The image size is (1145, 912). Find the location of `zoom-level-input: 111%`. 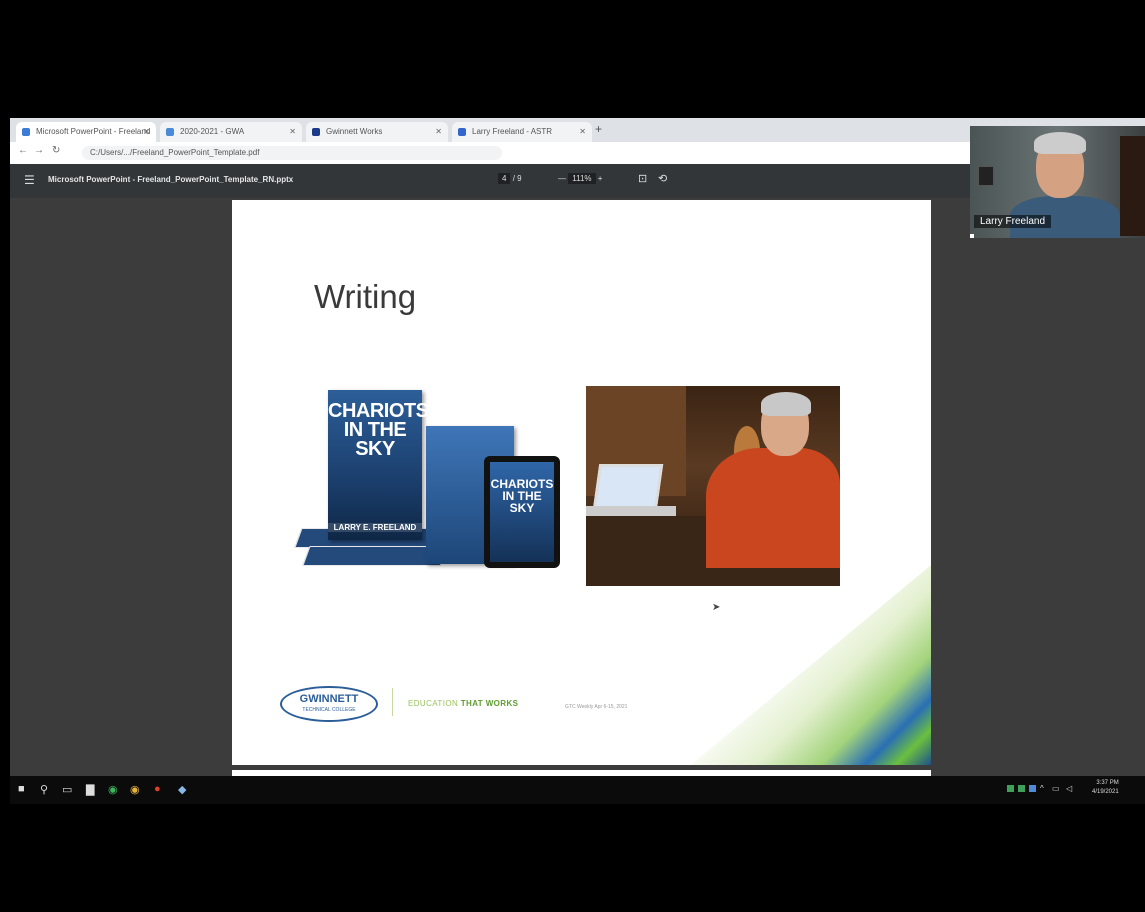

zoom-level-input: 111% is located at coordinates (582, 178).